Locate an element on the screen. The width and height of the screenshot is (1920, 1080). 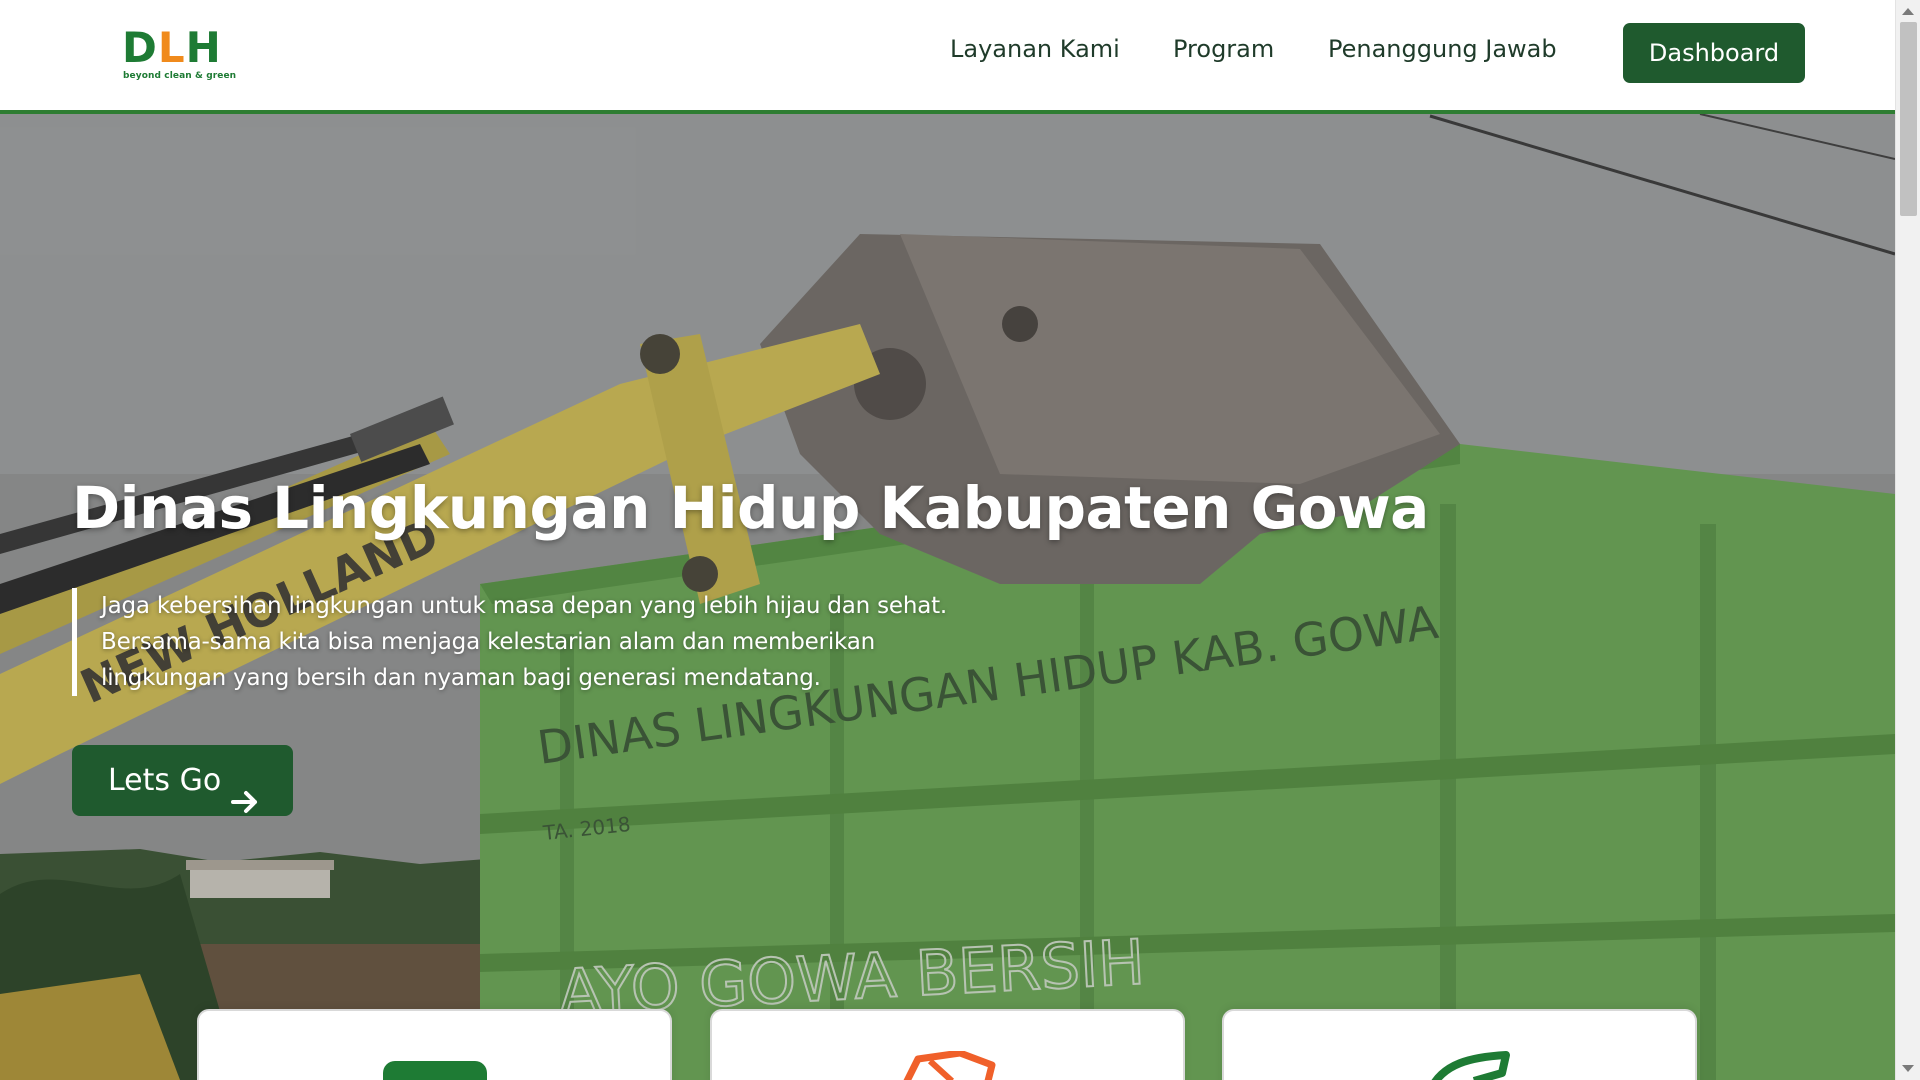
nav-penanggung-jawab: Penanggung Jawab is located at coordinates (1442, 49).